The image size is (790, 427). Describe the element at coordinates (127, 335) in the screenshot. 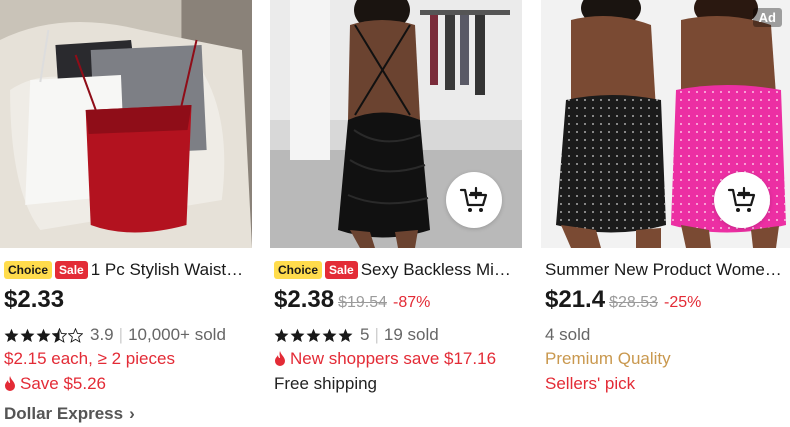

I see `rating-row: 3.9 | 10,000+ sold` at that location.